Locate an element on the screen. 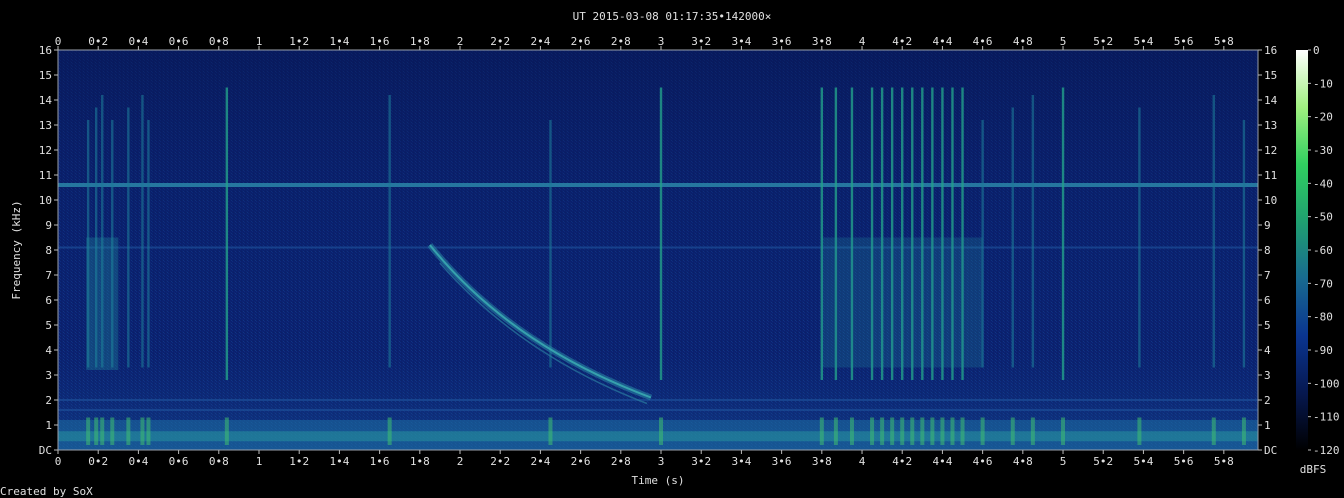 This screenshot has width=1344, height=498. y-tick-label-right: 5 is located at coordinates (1267, 325).